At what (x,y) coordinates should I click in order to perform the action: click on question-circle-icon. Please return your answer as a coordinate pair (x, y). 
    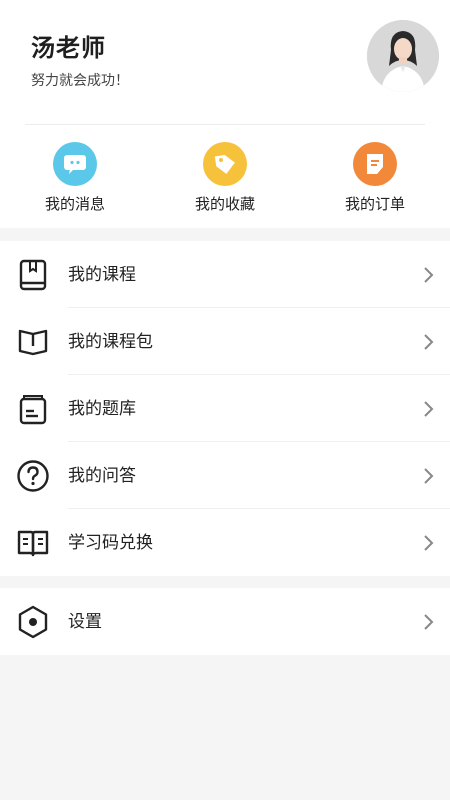
    Looking at the image, I should click on (33, 476).